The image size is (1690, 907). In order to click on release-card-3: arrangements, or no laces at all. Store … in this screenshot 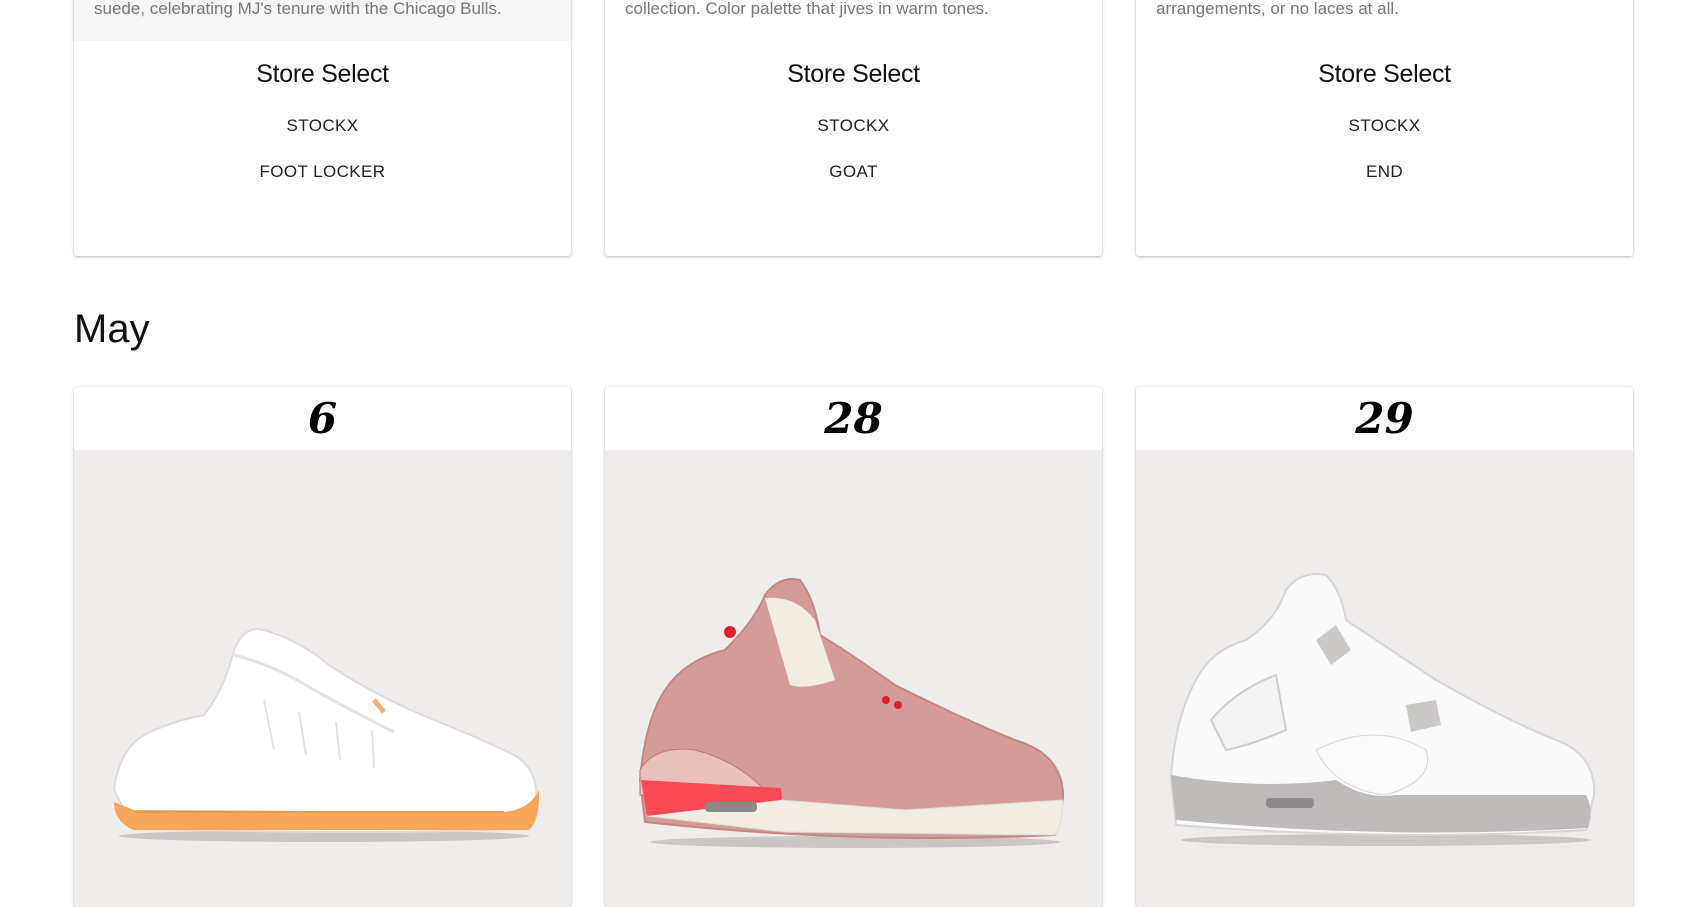, I will do `click(1384, 128)`.